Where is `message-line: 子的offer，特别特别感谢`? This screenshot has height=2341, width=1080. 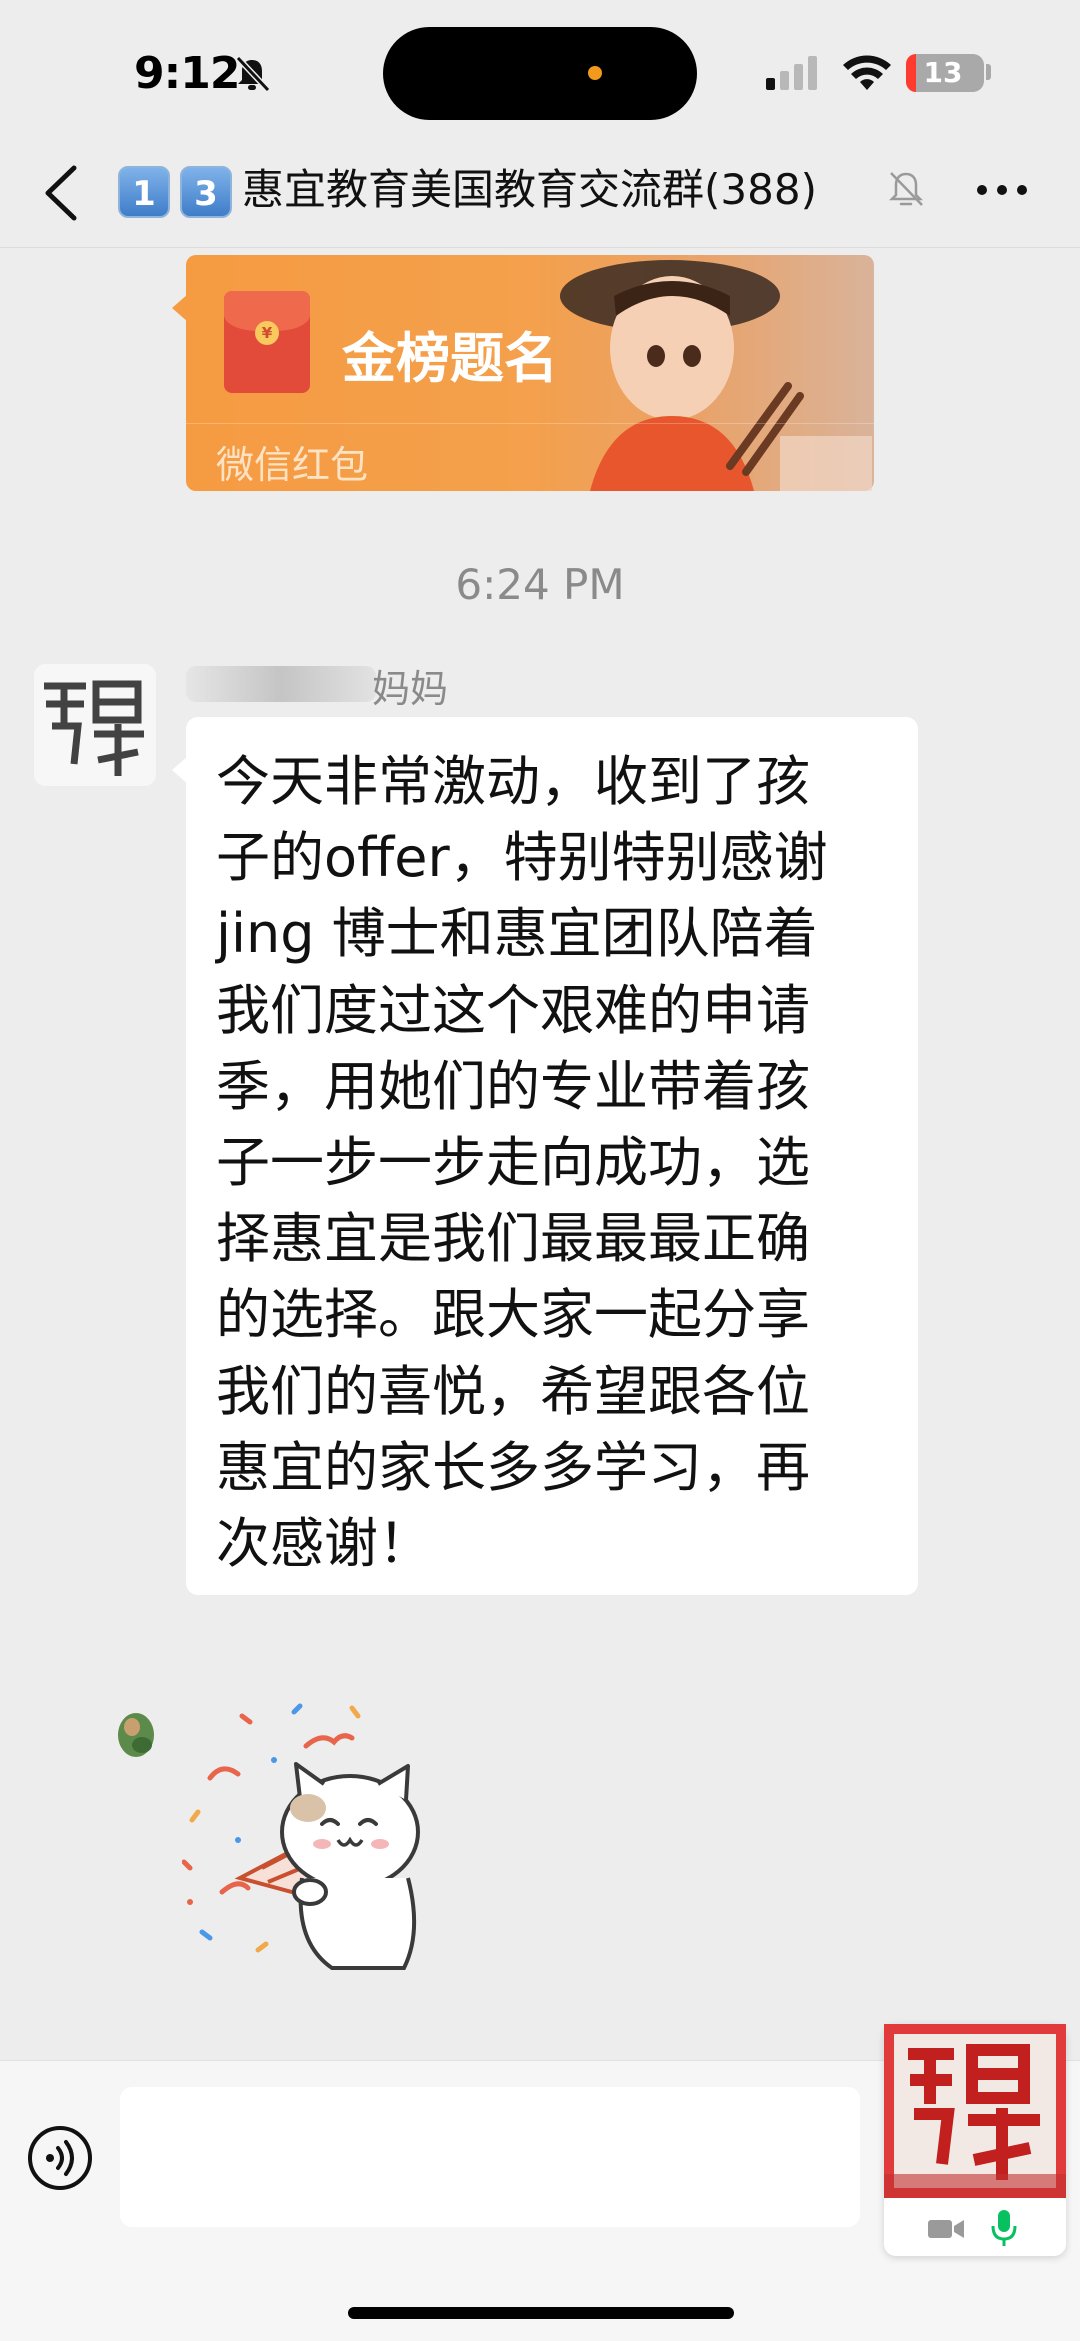 message-line: 子的offer，特别特别感谢 is located at coordinates (522, 858).